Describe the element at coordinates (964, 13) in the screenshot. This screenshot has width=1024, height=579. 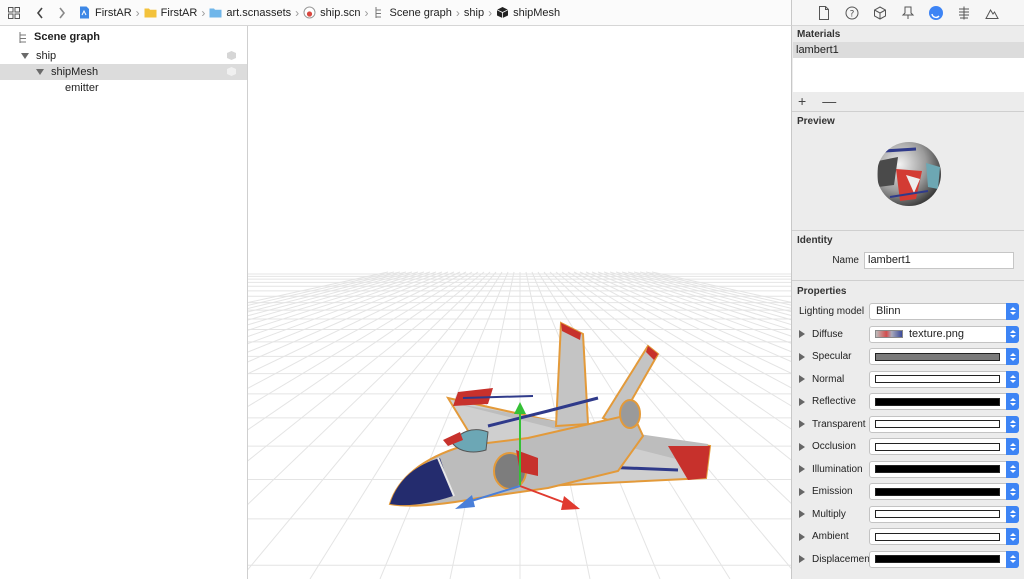
I see `physics-inspector-icon` at that location.